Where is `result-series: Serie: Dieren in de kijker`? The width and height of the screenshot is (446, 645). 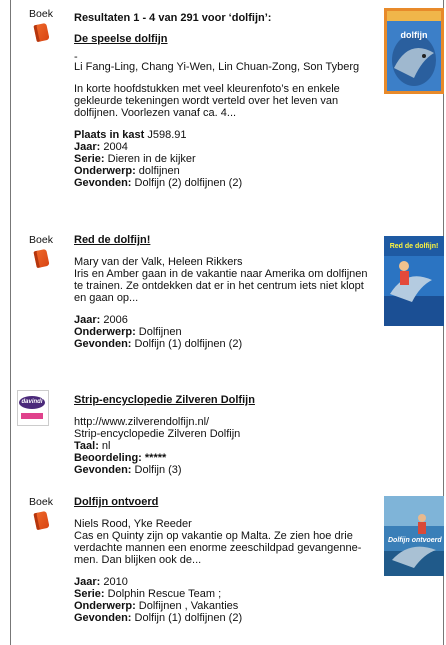 result-series: Serie: Dieren in de kijker is located at coordinates (224, 159).